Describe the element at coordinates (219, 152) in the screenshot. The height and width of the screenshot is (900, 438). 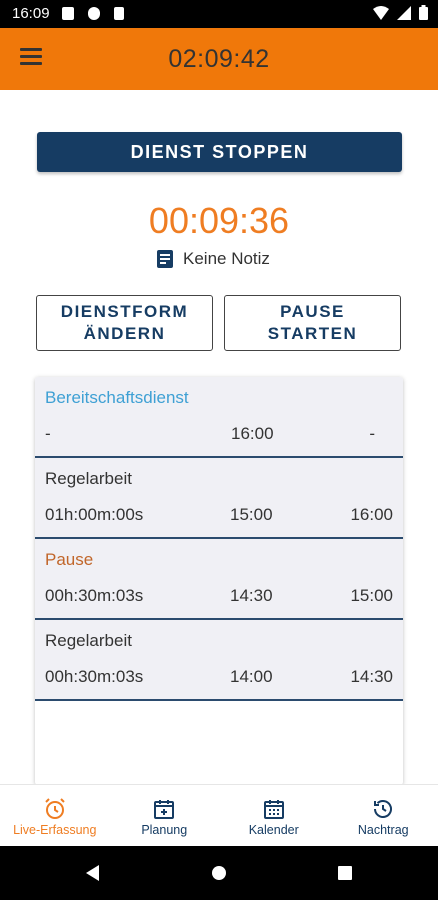
I see `stop-service-button: DIENST STOPPEN` at that location.